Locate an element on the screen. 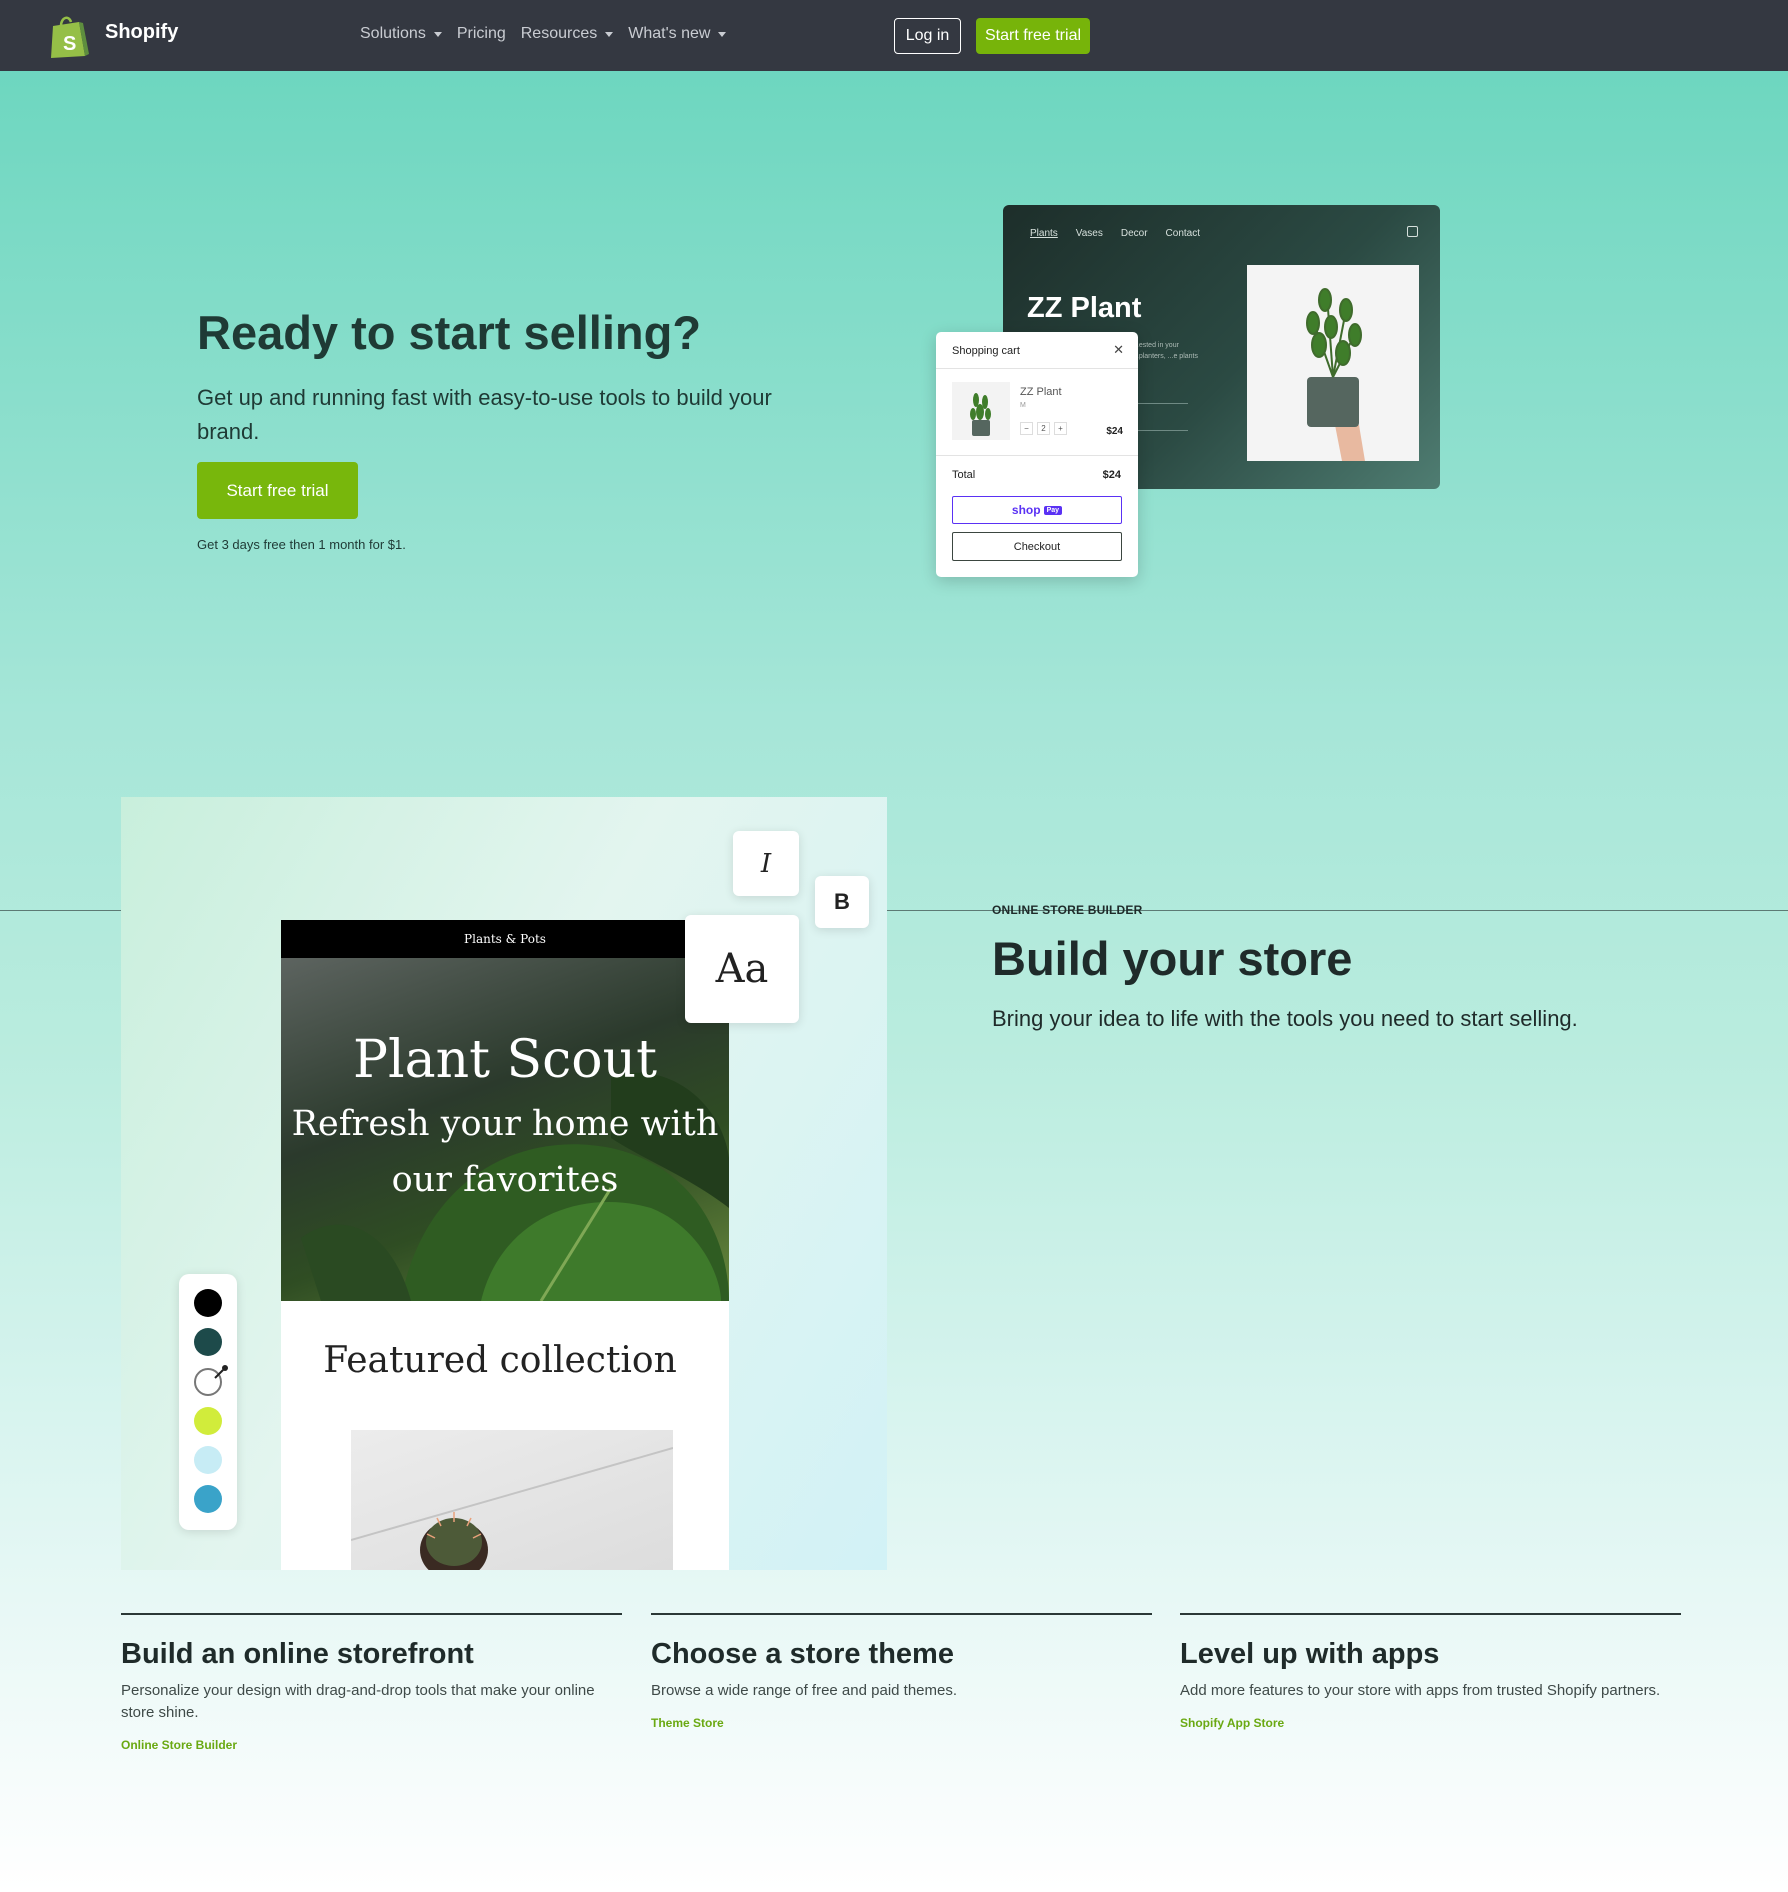 The height and width of the screenshot is (1892, 1788). section-title: Build your store is located at coordinates (1172, 958).